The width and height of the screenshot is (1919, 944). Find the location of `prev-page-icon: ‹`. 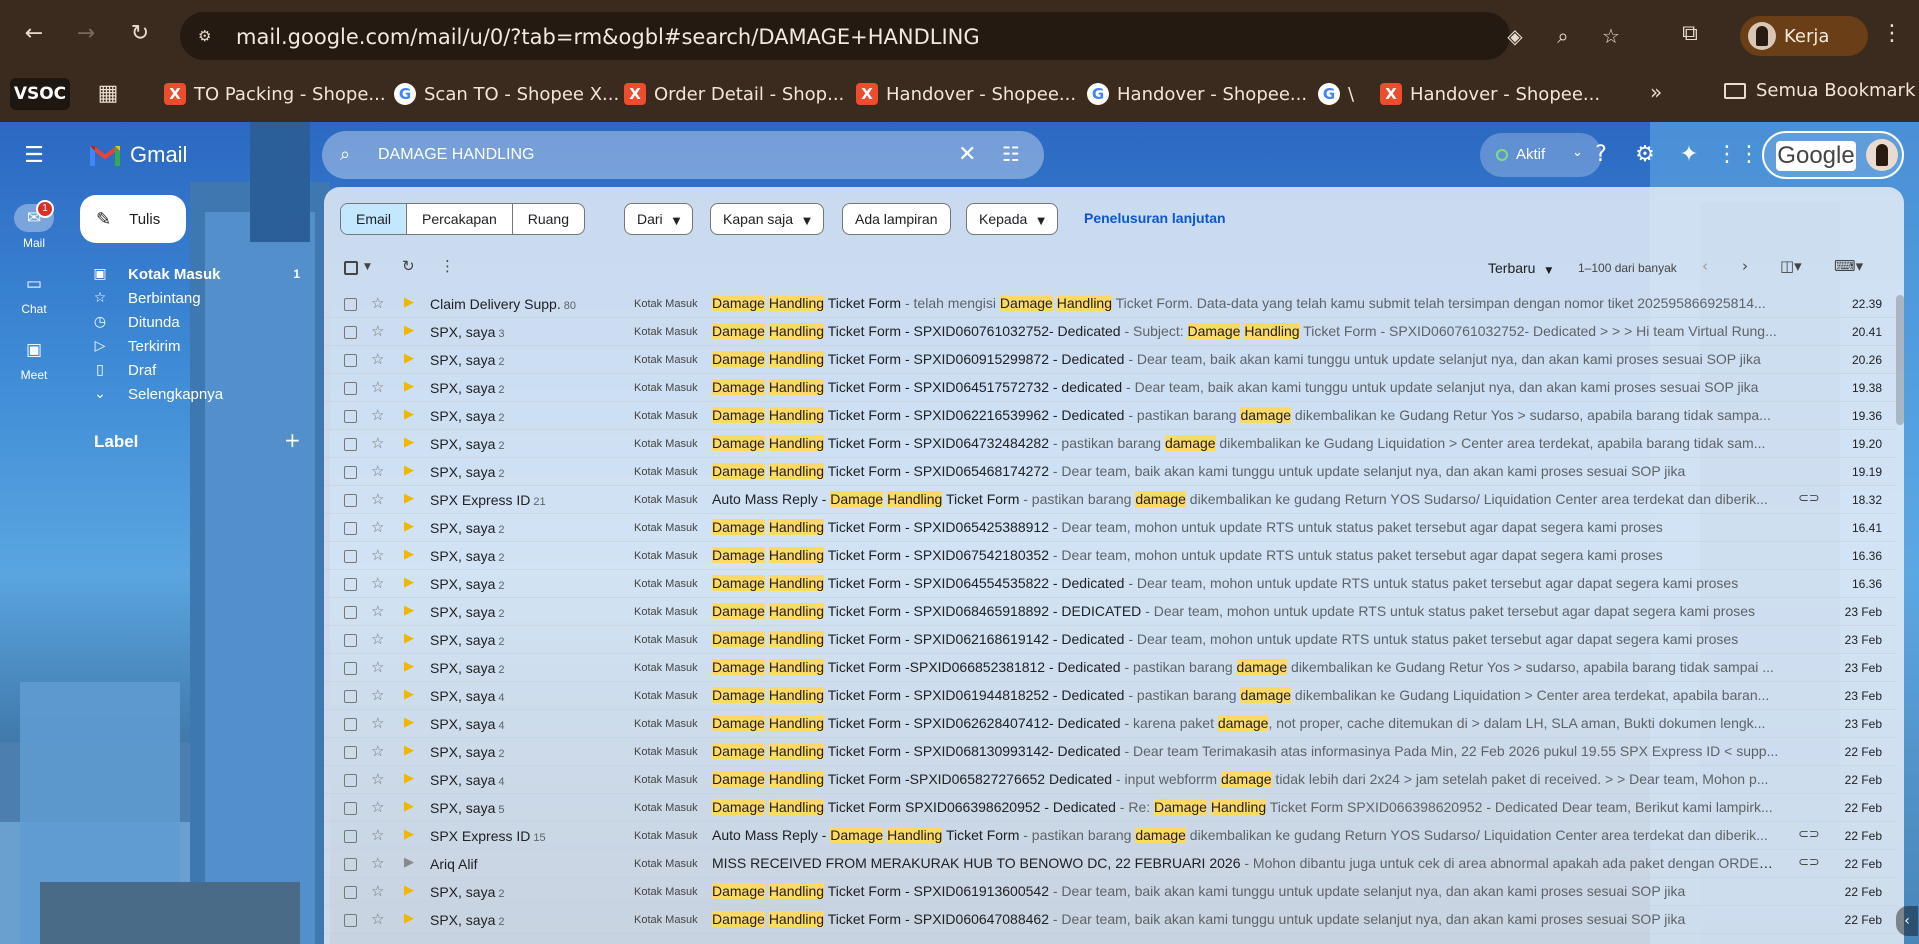

prev-page-icon: ‹ is located at coordinates (1705, 266).